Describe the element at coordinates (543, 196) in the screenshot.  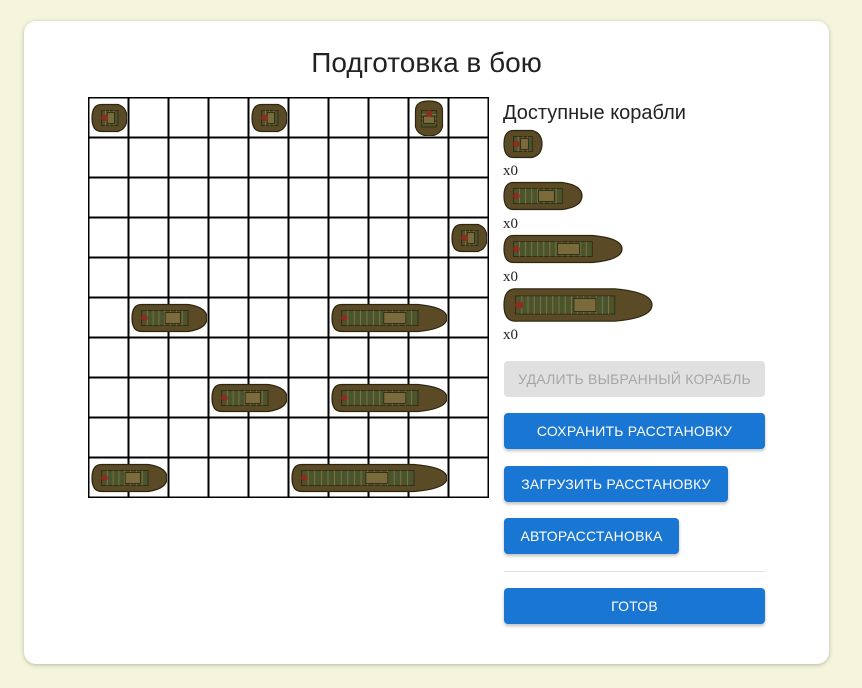
I see `ship-size-2-icon` at that location.